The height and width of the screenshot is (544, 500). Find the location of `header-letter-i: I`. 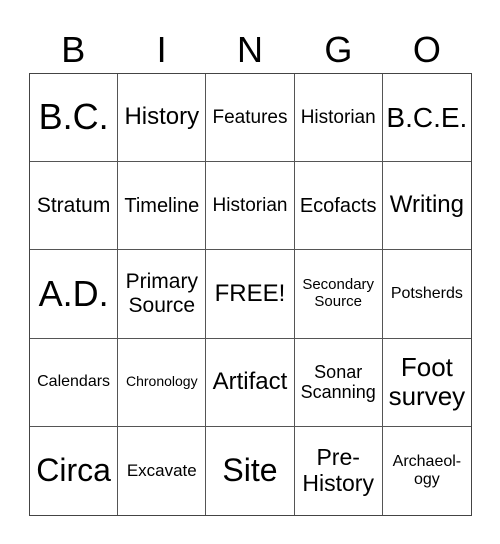

header-letter-i: I is located at coordinates (161, 49).